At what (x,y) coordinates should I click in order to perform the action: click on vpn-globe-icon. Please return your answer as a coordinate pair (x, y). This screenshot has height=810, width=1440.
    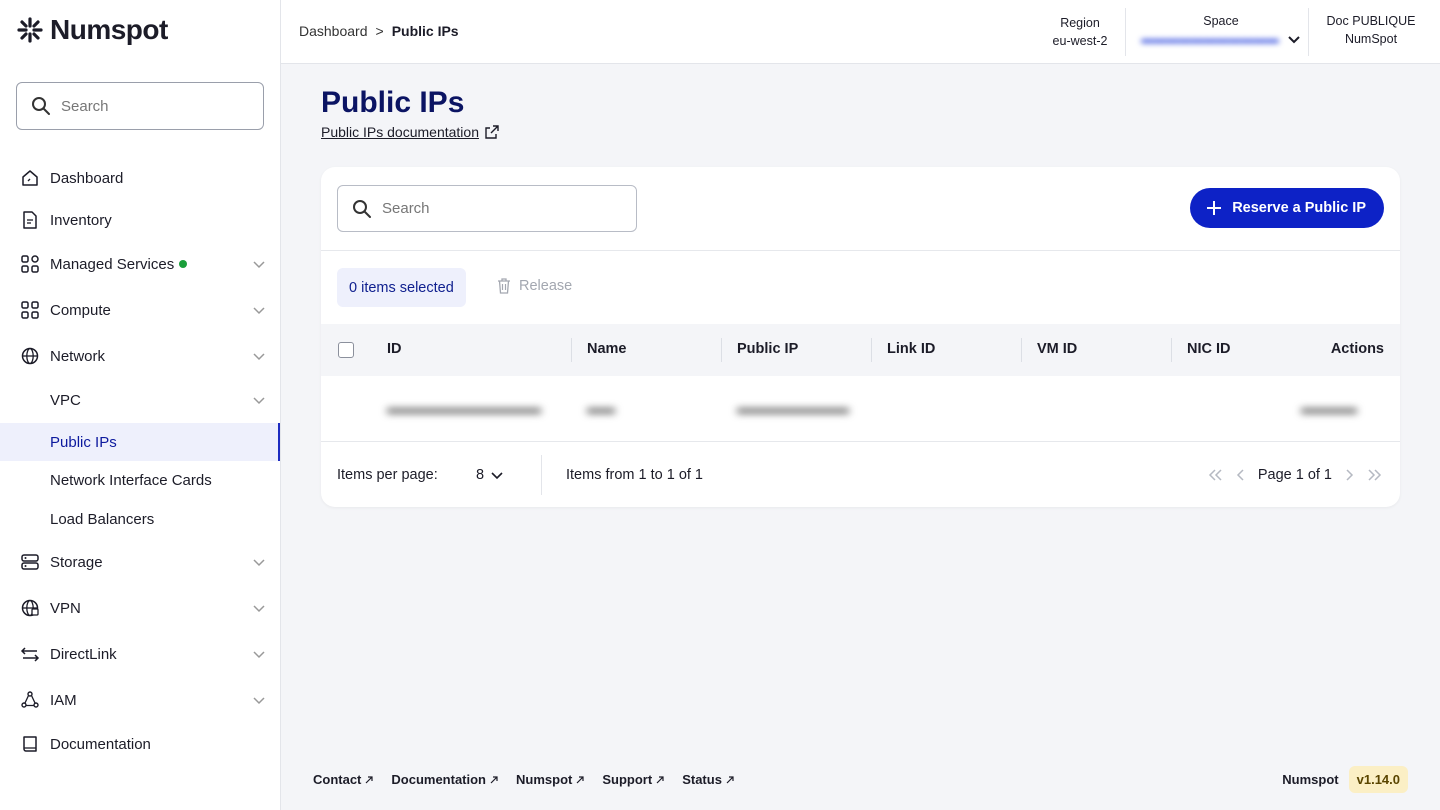
    Looking at the image, I should click on (30, 608).